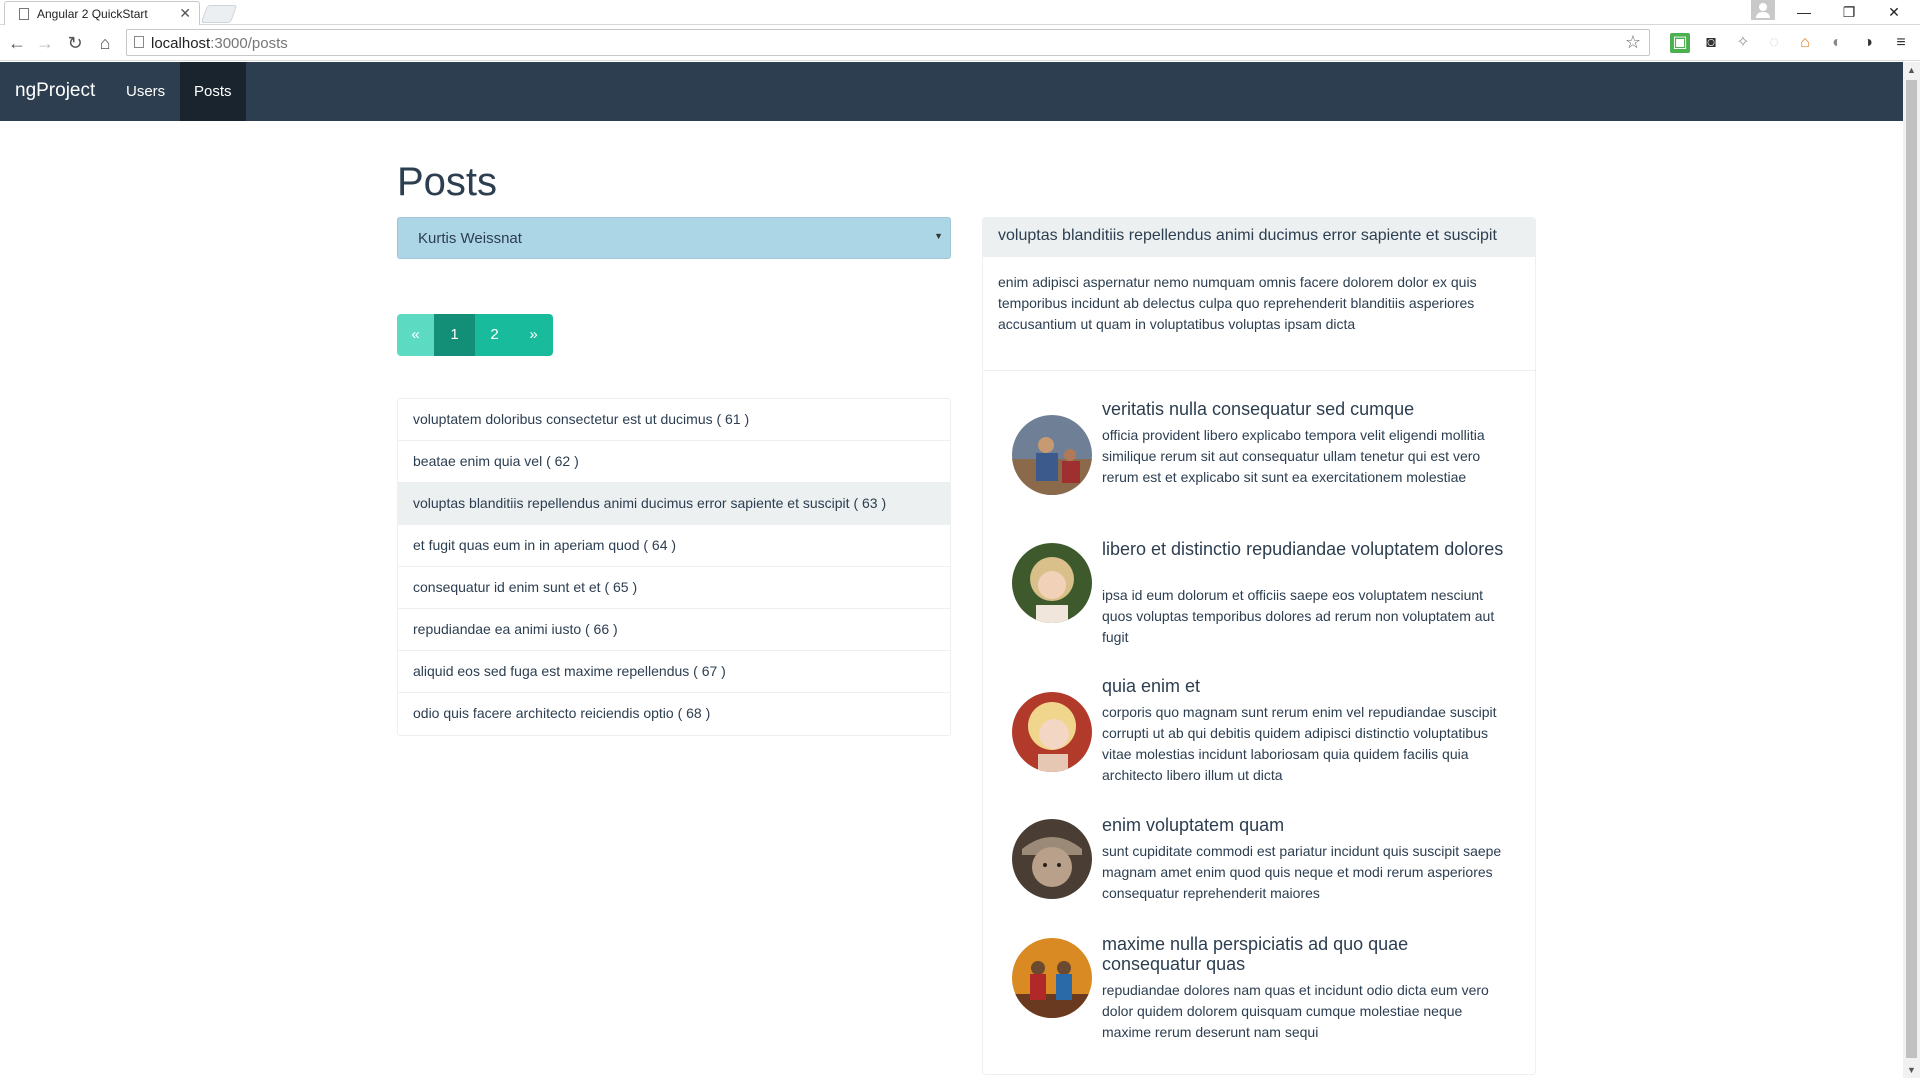 The height and width of the screenshot is (1080, 1920). Describe the element at coordinates (92, 14) in the screenshot. I see `browser-tab-title: Angular 2 QuickStart` at that location.